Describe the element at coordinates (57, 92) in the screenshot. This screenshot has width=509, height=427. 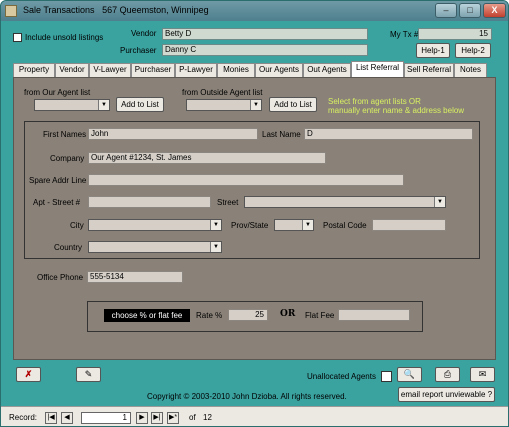
I see `our-agent-list-label: from Our Agent list` at that location.